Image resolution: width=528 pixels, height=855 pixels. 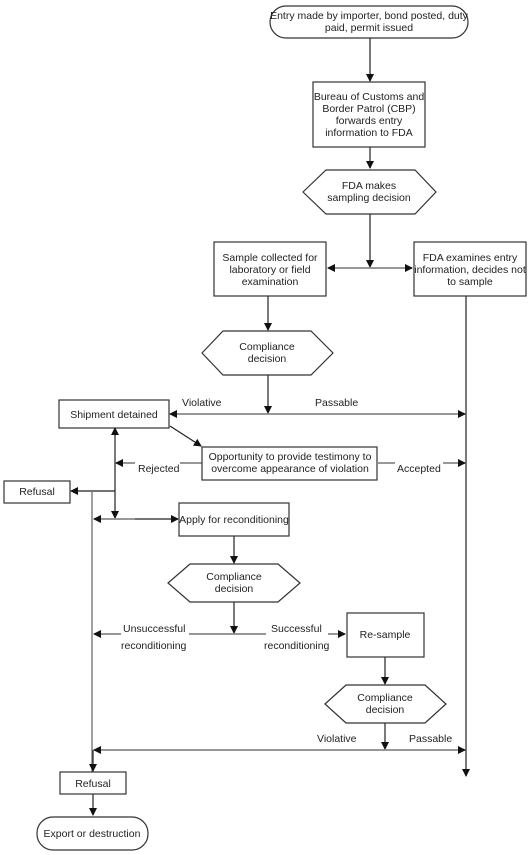 I want to click on node-nosample-line-3: to sample, so click(x=470, y=282).